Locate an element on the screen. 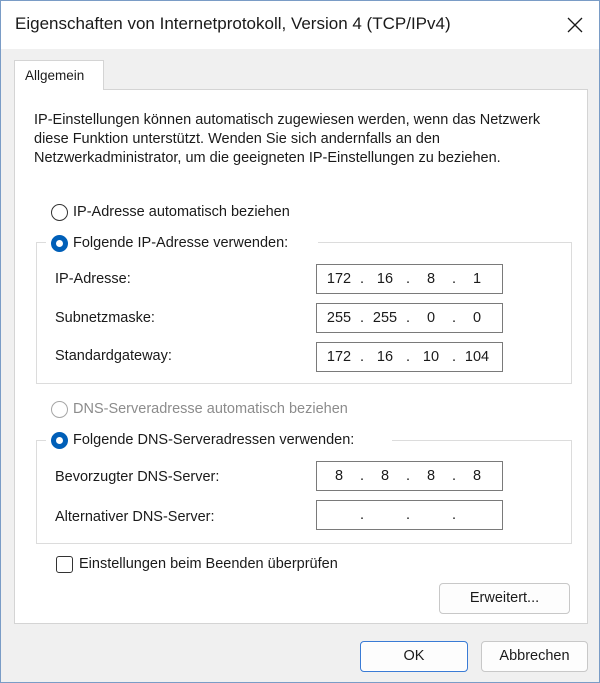  default-gateway-input: 172 . 16 . 10 . 104 is located at coordinates (409, 357).